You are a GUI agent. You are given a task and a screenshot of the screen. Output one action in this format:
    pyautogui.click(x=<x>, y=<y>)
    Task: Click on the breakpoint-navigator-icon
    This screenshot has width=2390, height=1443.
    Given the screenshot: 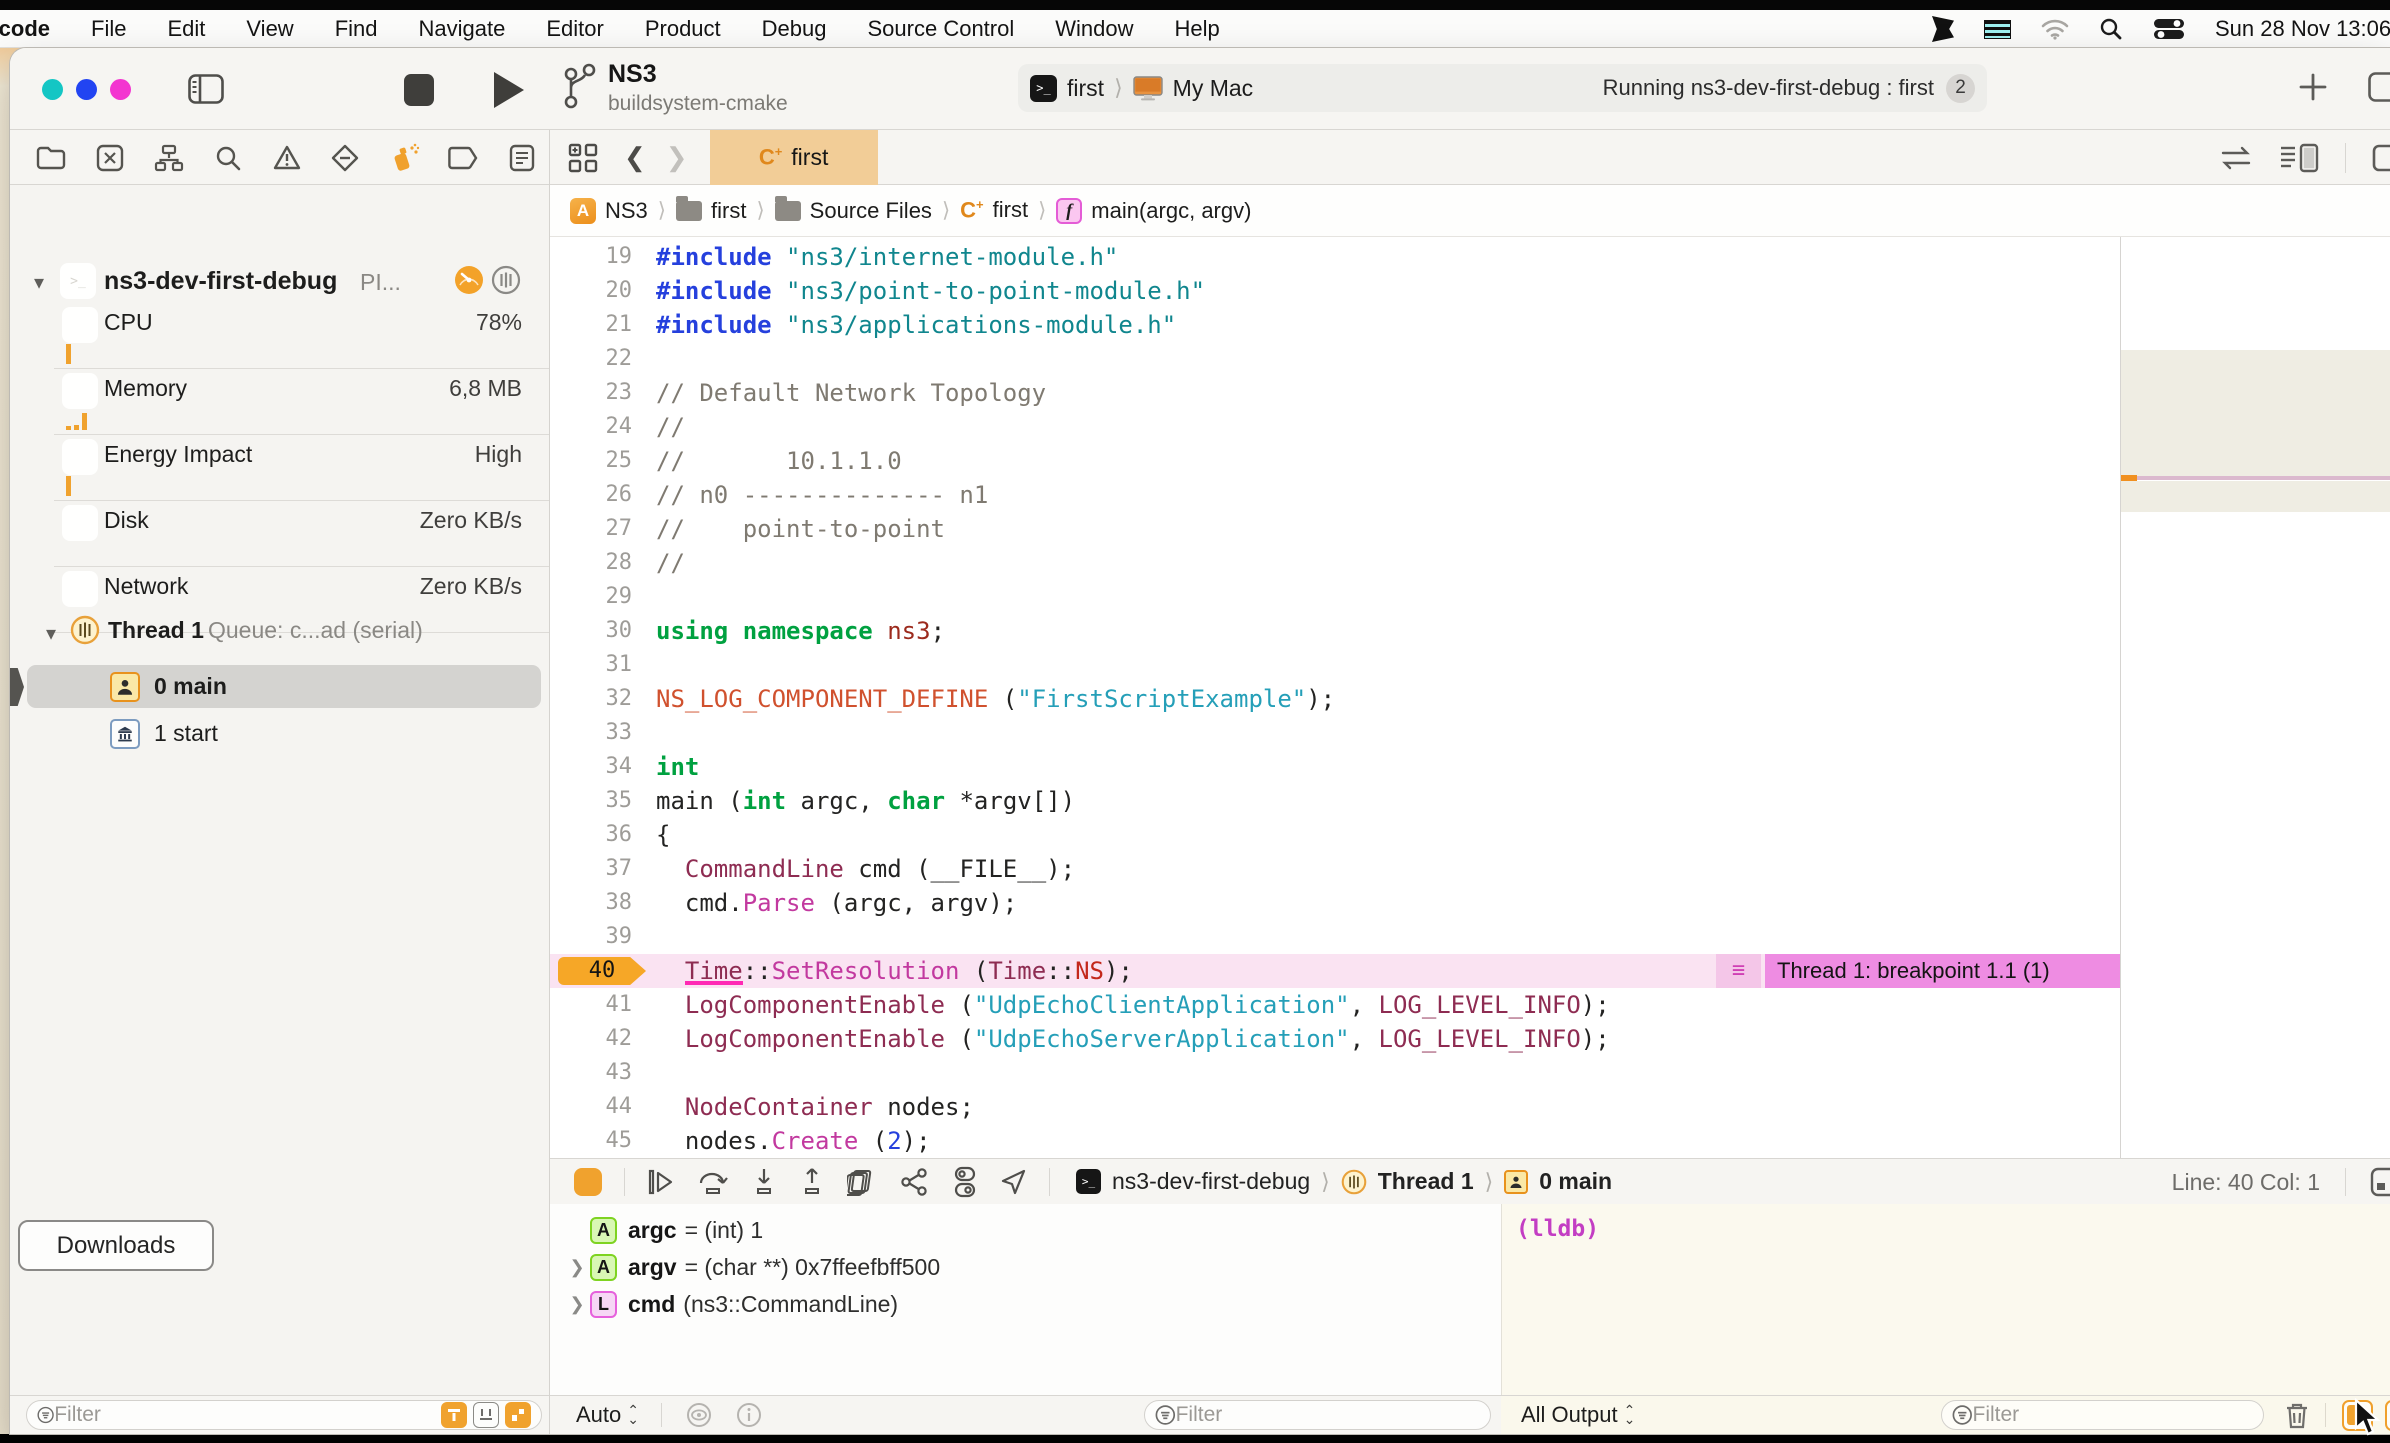 What is the action you would take?
    pyautogui.click(x=463, y=158)
    